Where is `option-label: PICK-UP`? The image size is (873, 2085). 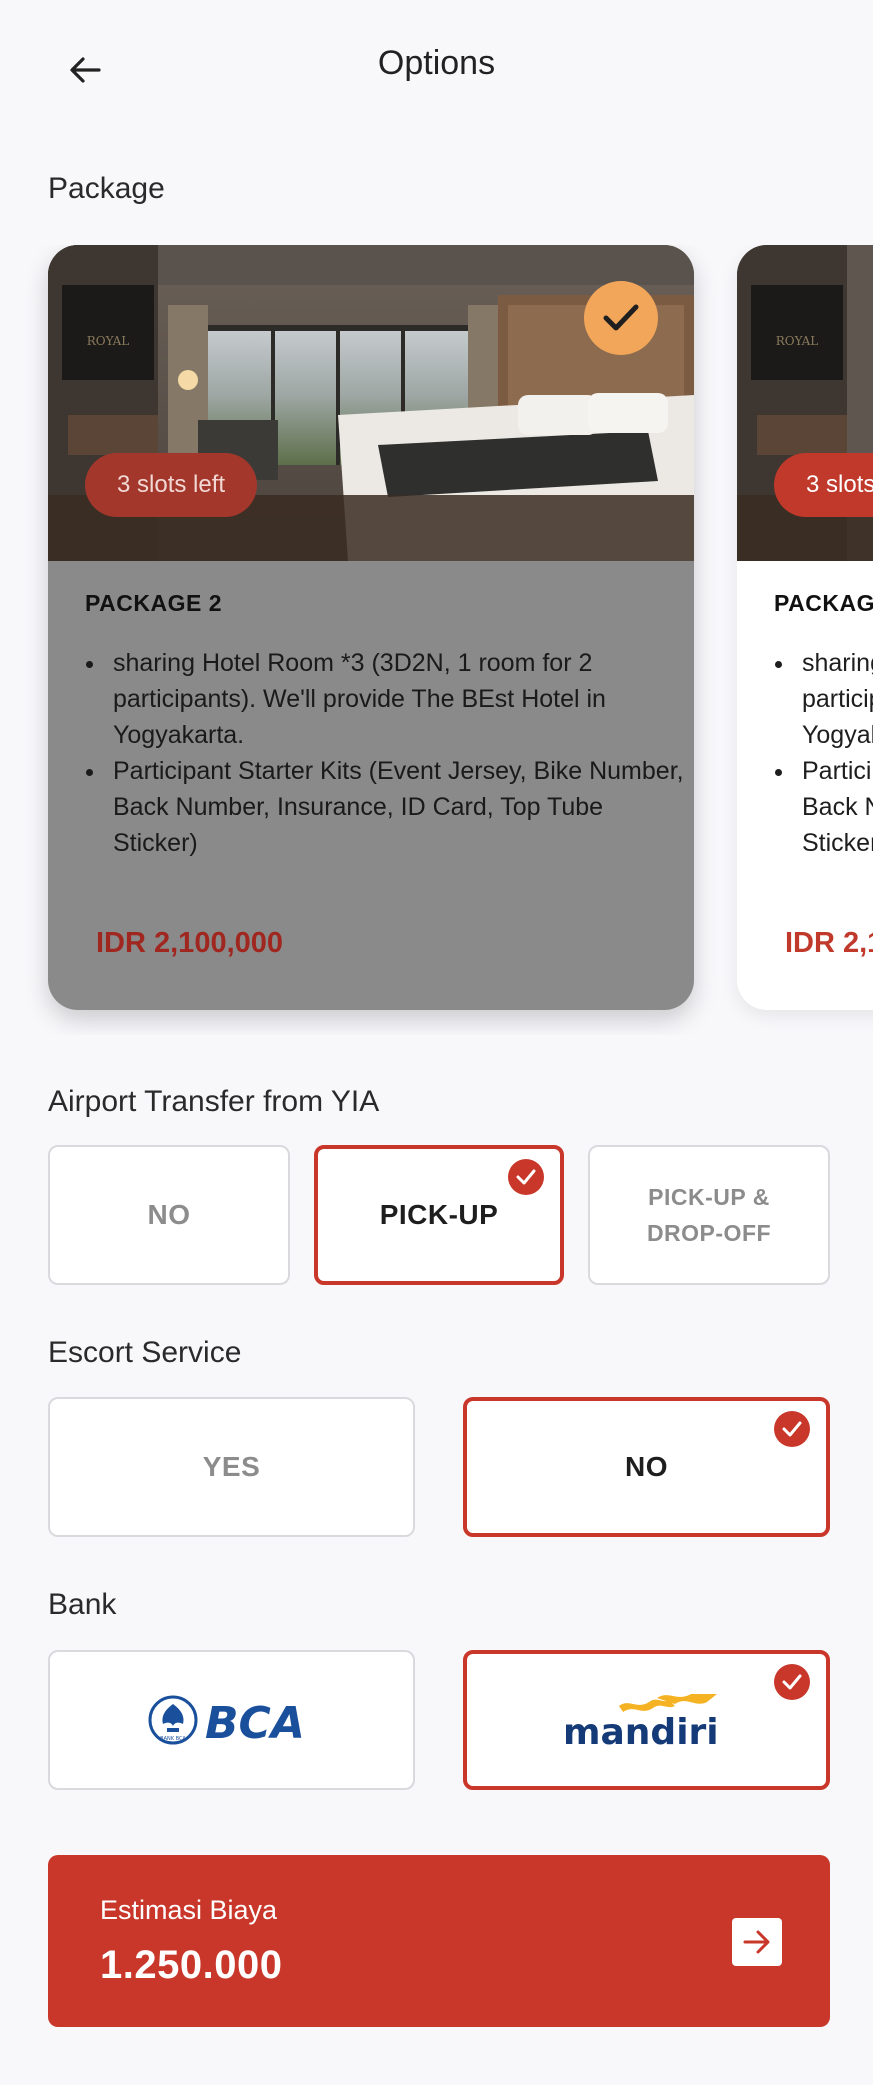
option-label: PICK-UP is located at coordinates (439, 1214).